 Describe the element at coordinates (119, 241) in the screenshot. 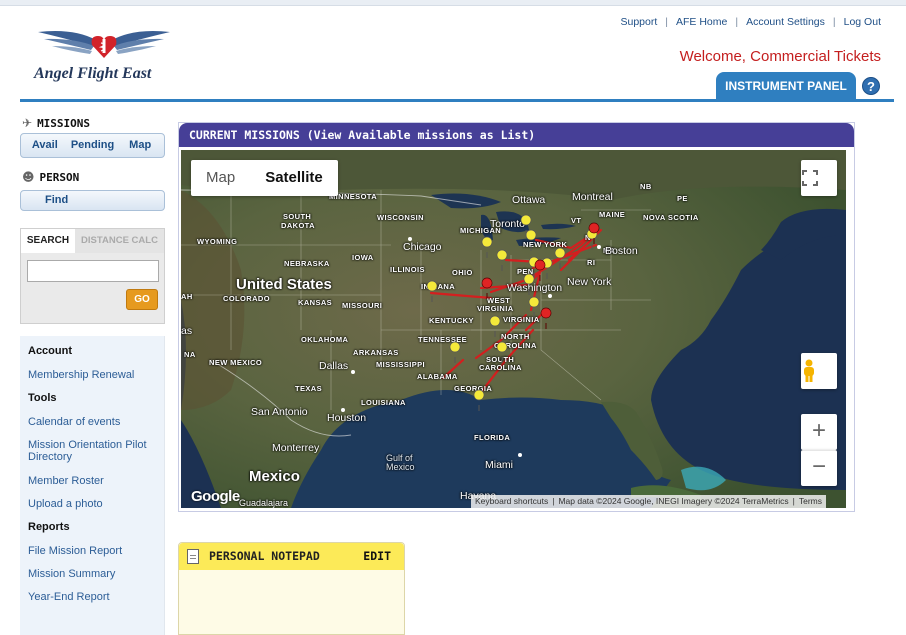

I see `tab-distance-calc: DISTANCE CALC` at that location.